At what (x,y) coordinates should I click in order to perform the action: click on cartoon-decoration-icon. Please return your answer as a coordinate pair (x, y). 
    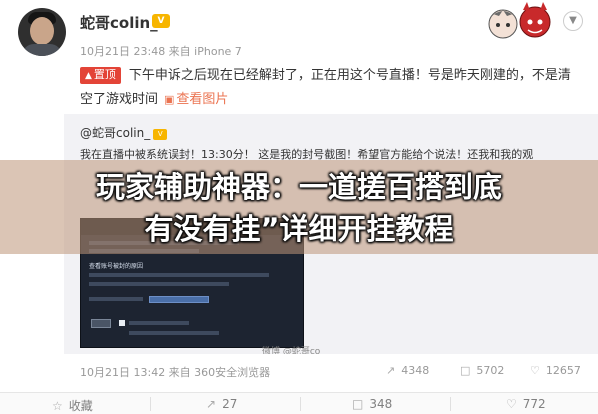
    Looking at the image, I should click on (519, 20).